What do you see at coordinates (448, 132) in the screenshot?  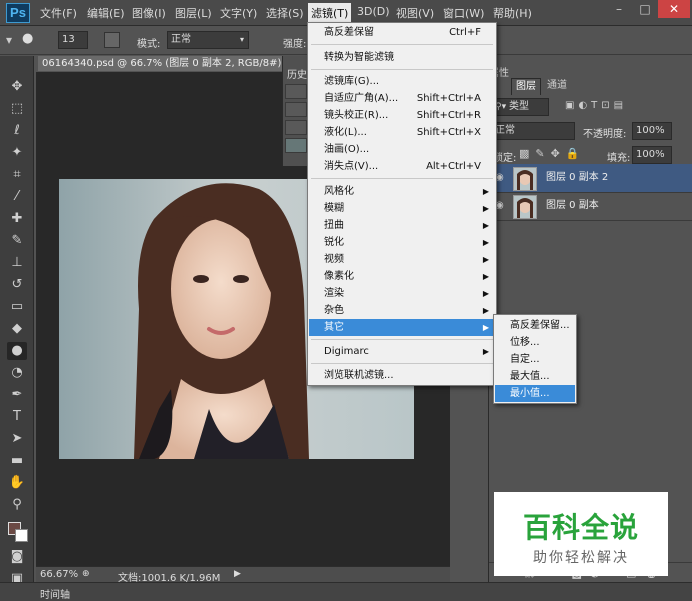 I see `menu-shortcut: Shift+Ctrl+X` at bounding box center [448, 132].